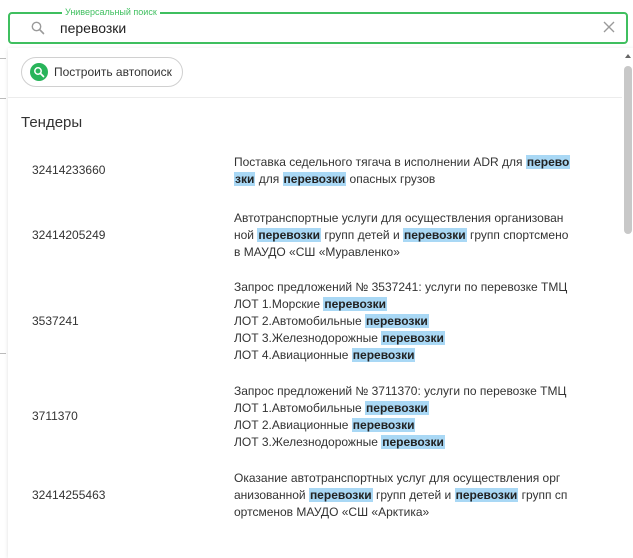 The image size is (633, 558). I want to click on tender-description-line: зки для перевозки опасных грузов, so click(421, 179).